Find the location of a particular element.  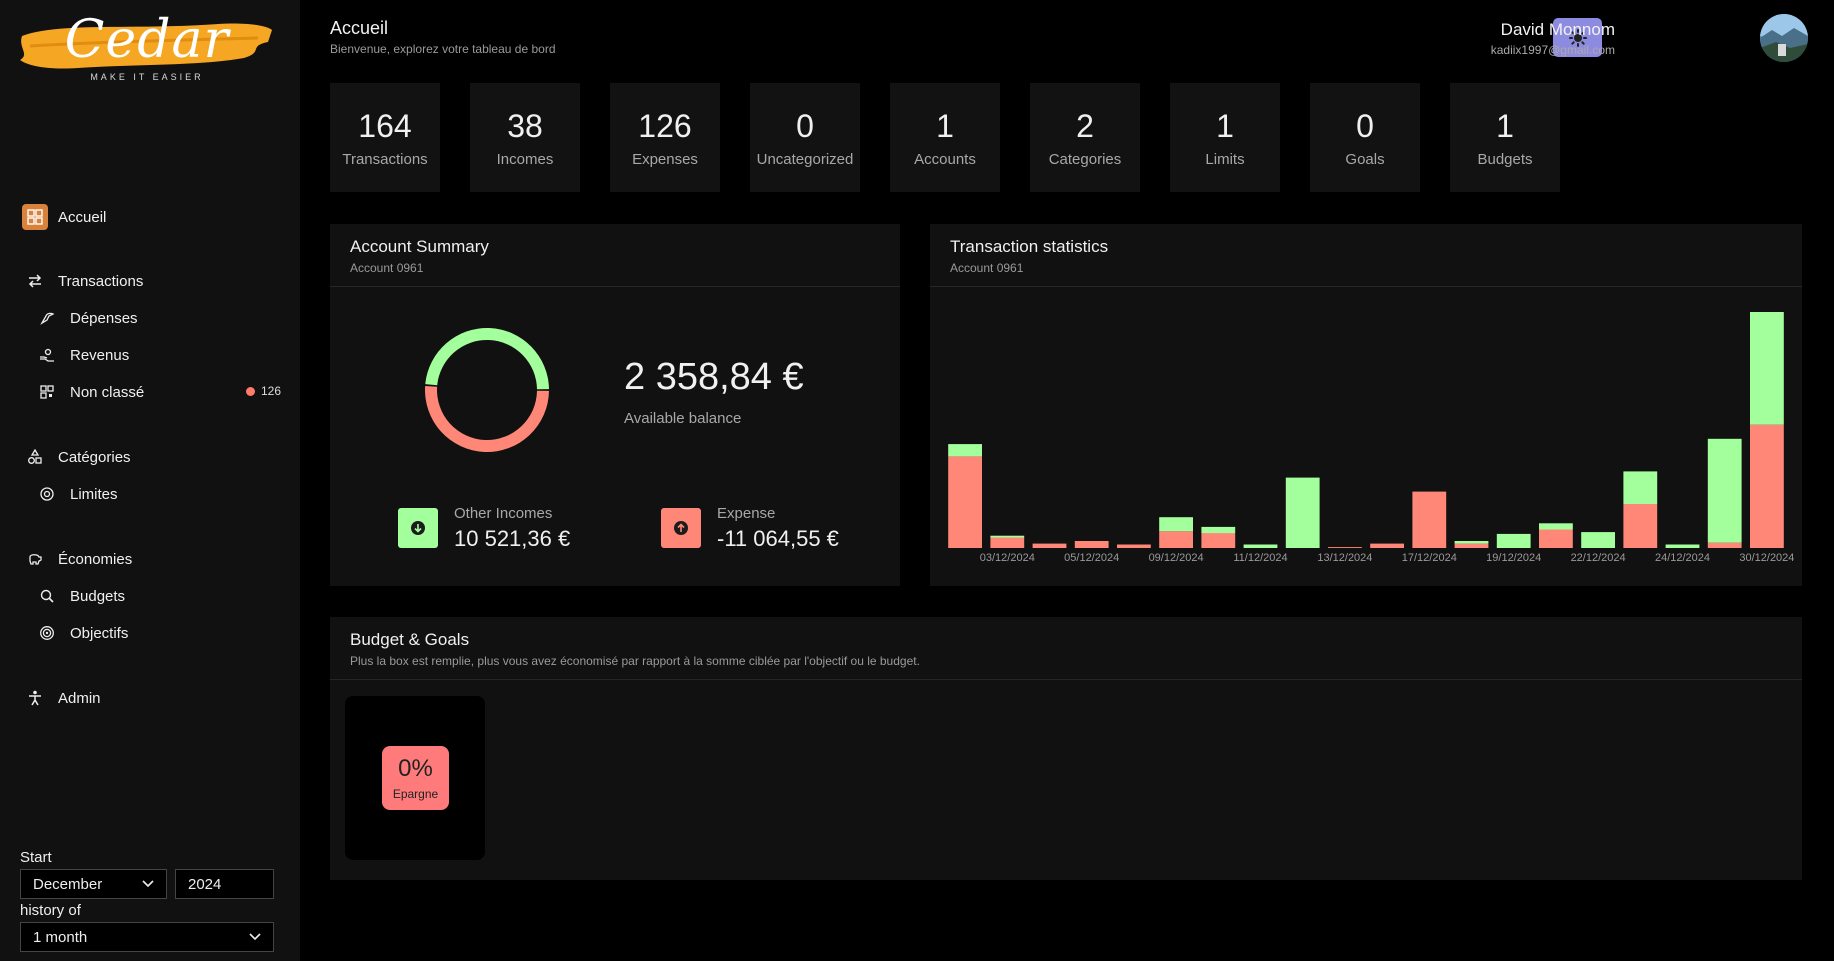

x-tick-label: 22/12/2024 is located at coordinates (1598, 558).